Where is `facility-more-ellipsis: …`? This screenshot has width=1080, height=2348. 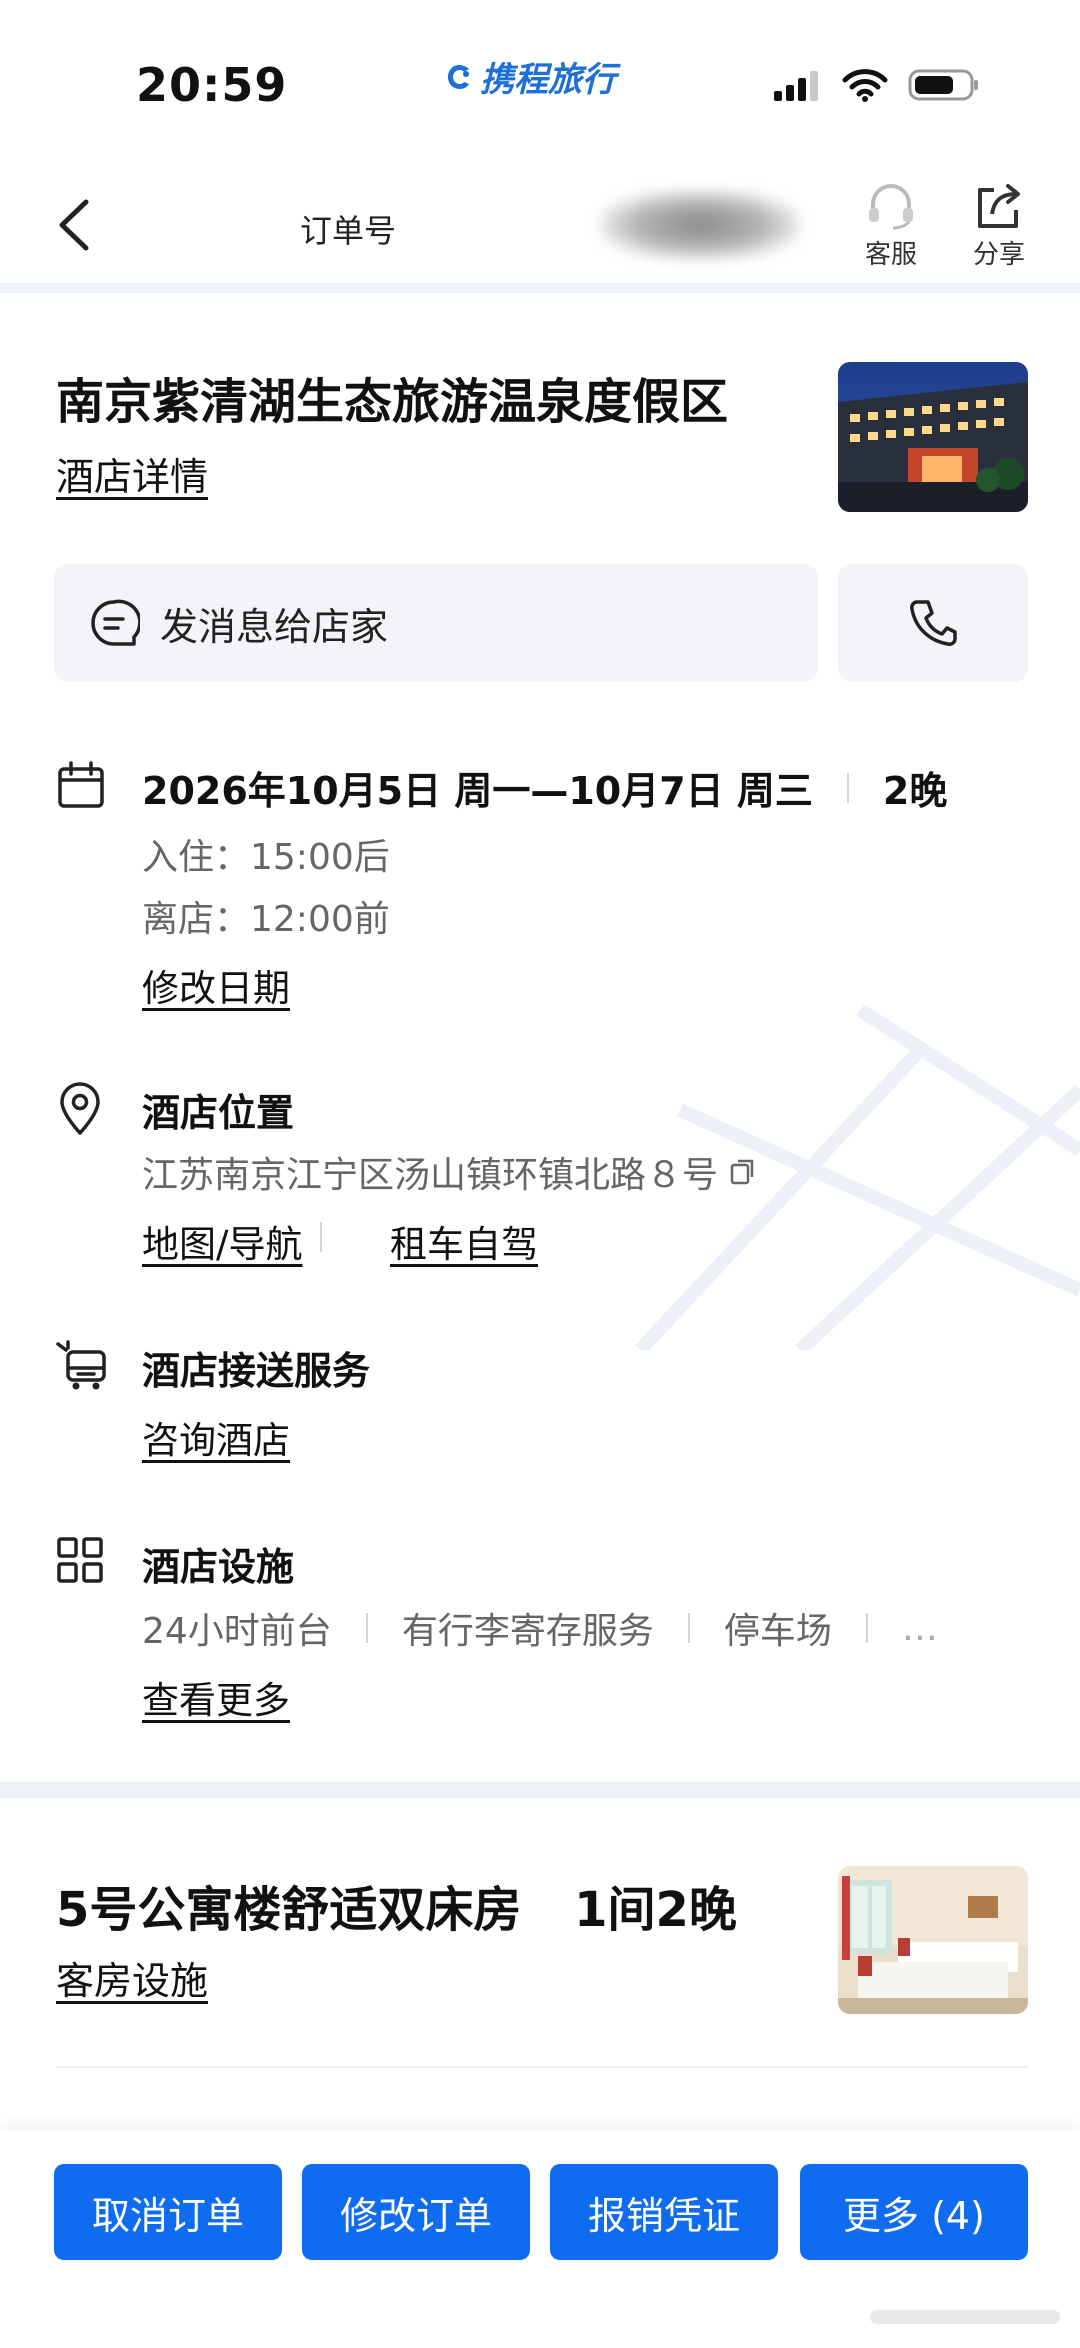
facility-more-ellipsis: … is located at coordinates (919, 1628).